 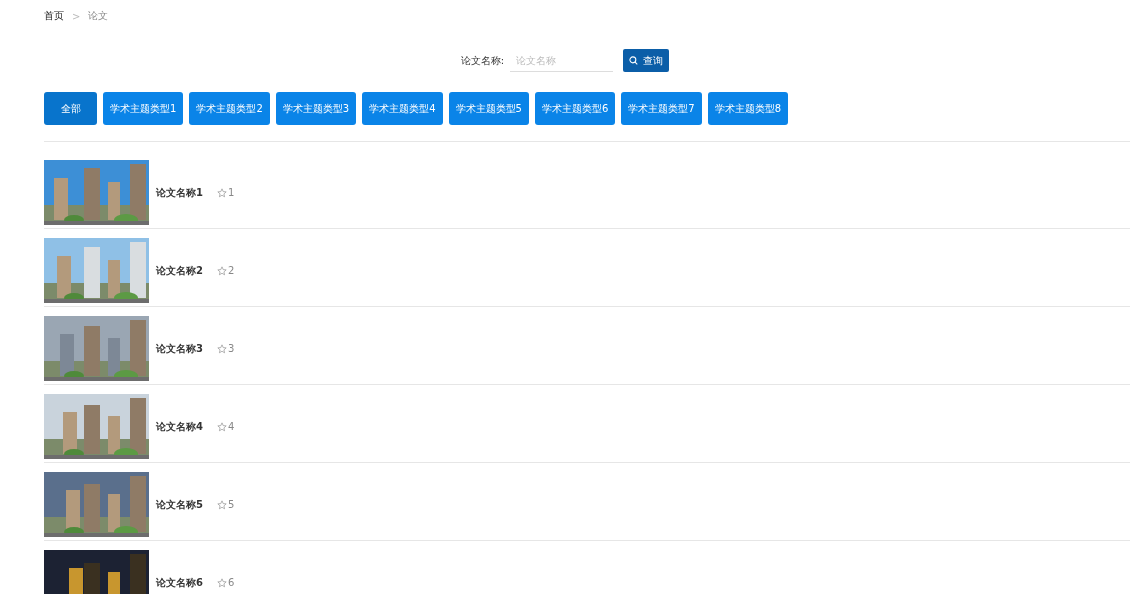 What do you see at coordinates (231, 426) in the screenshot?
I see `favorite-count: 4` at bounding box center [231, 426].